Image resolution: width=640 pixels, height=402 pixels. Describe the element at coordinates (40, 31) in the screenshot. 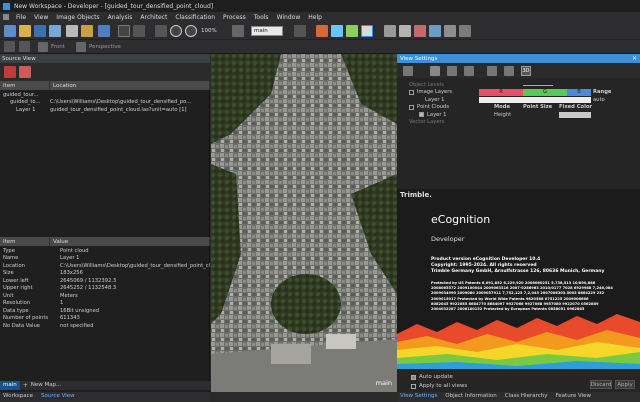

I see `save-icon` at that location.